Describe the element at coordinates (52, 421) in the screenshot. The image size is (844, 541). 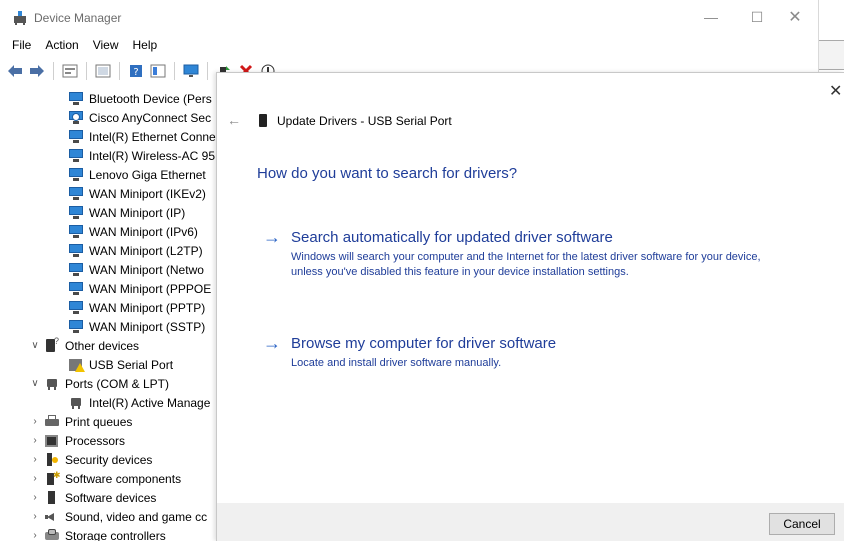
I see `printer-icon` at that location.